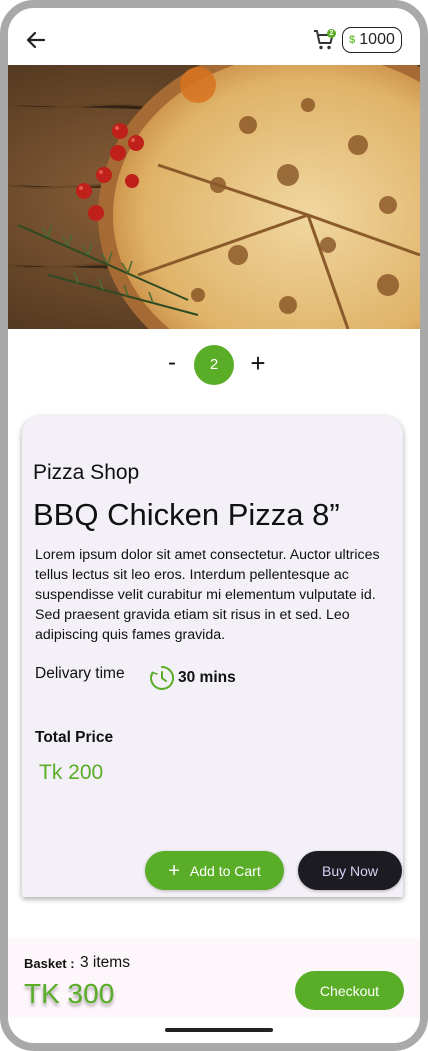 This screenshot has height=1051, width=428. I want to click on increase-quantity-button: +, so click(258, 364).